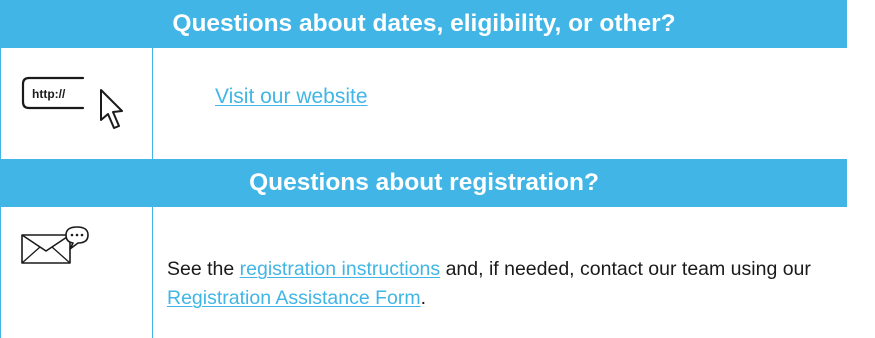  I want to click on url-icon-text: http://, so click(49, 94).